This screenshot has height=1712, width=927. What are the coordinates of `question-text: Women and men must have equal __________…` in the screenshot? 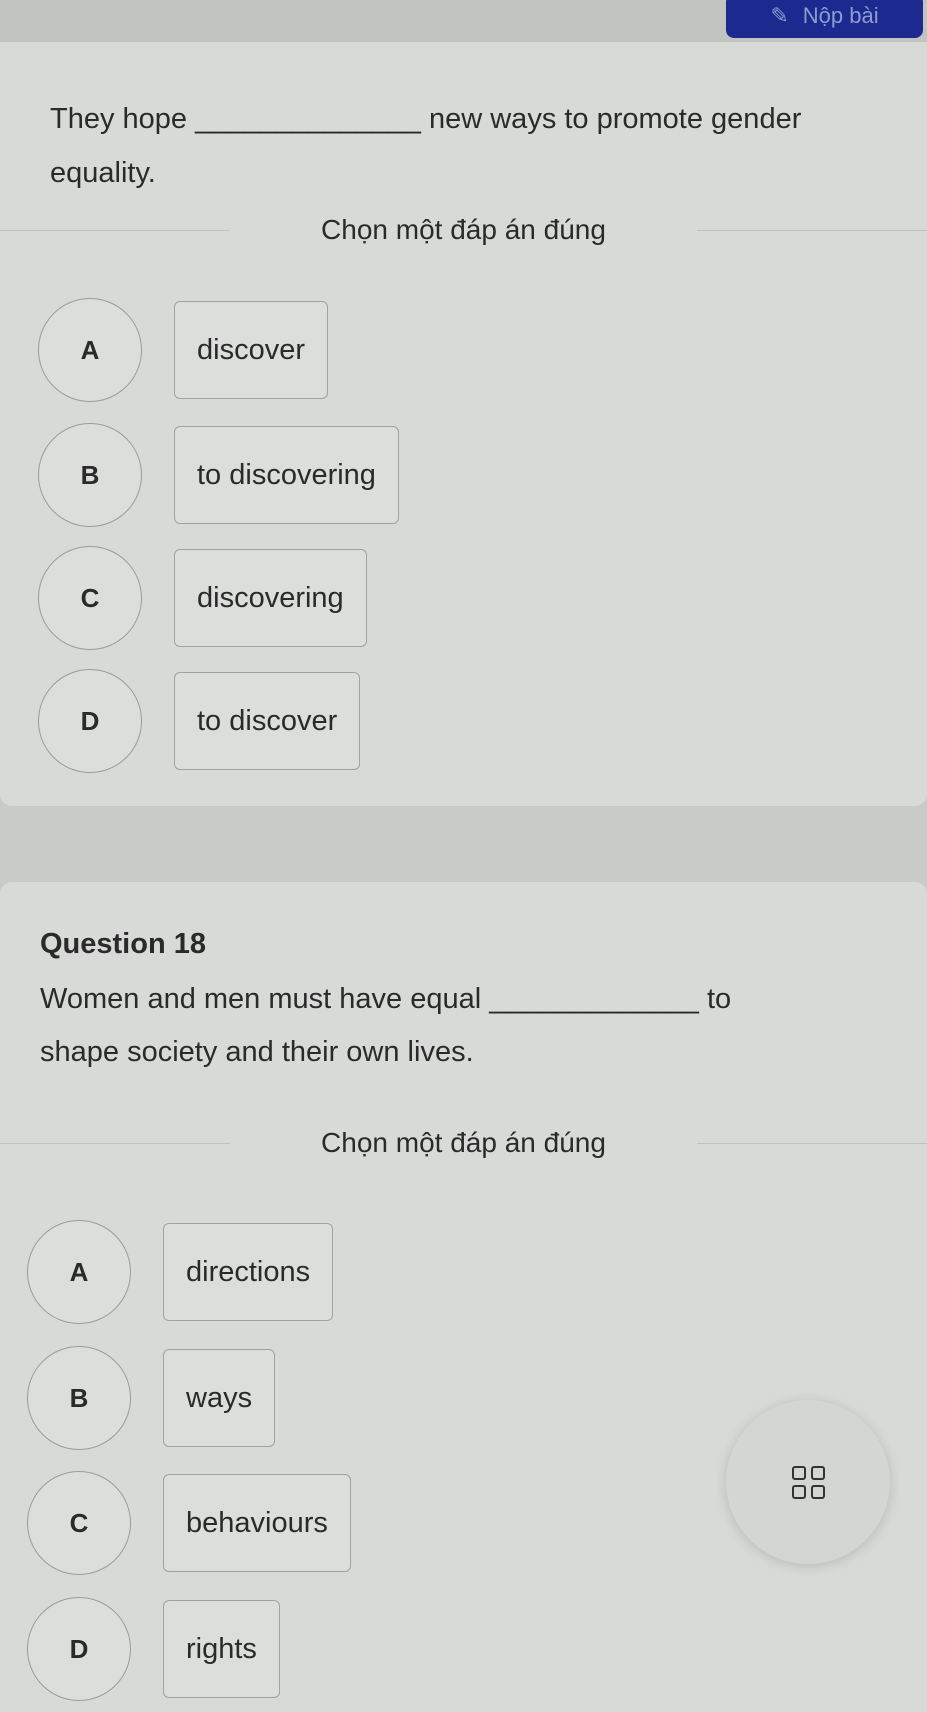 It's located at (386, 999).